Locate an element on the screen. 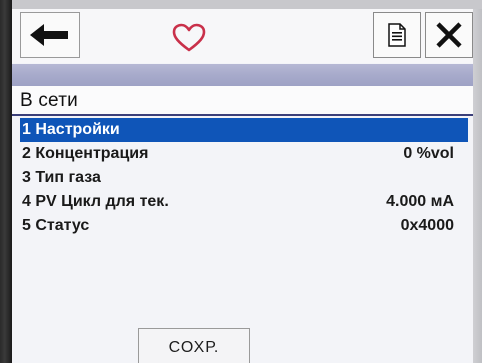 The image size is (482, 363). header-band is located at coordinates (242, 75).